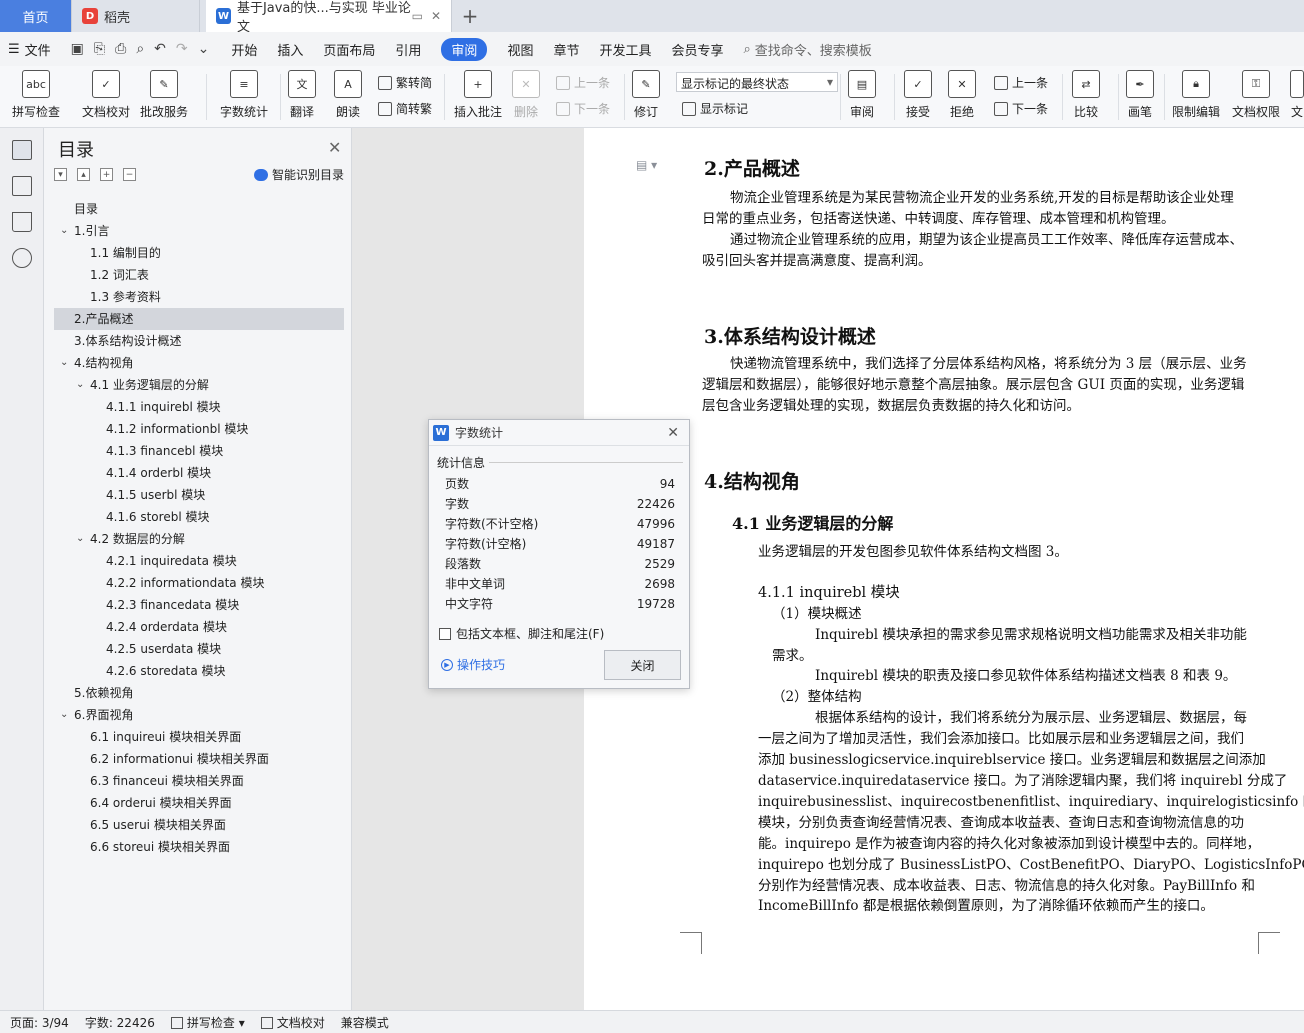 The width and height of the screenshot is (1304, 1033). Describe the element at coordinates (199, 495) in the screenshot. I see `toc-item: 4.1.5 userbl 模块` at that location.